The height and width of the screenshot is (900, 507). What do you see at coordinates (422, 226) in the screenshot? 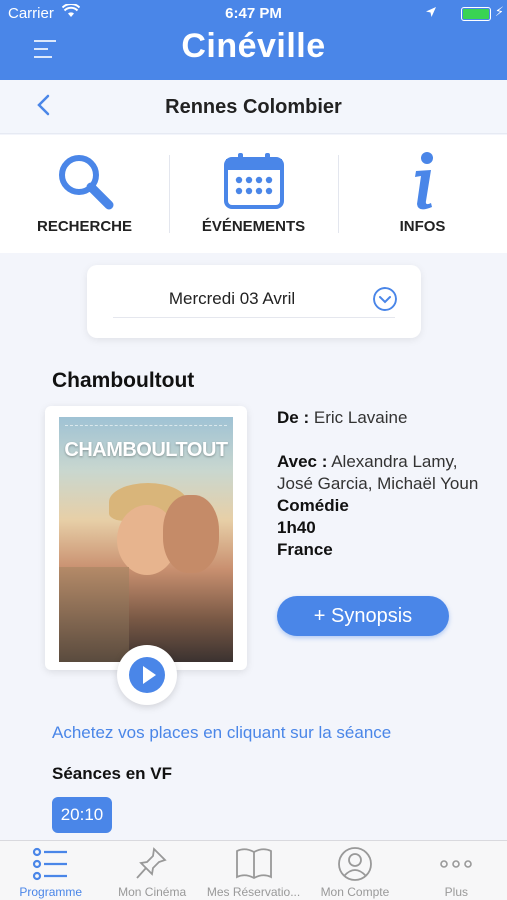
I see `shortcut-label: INFOS` at bounding box center [422, 226].